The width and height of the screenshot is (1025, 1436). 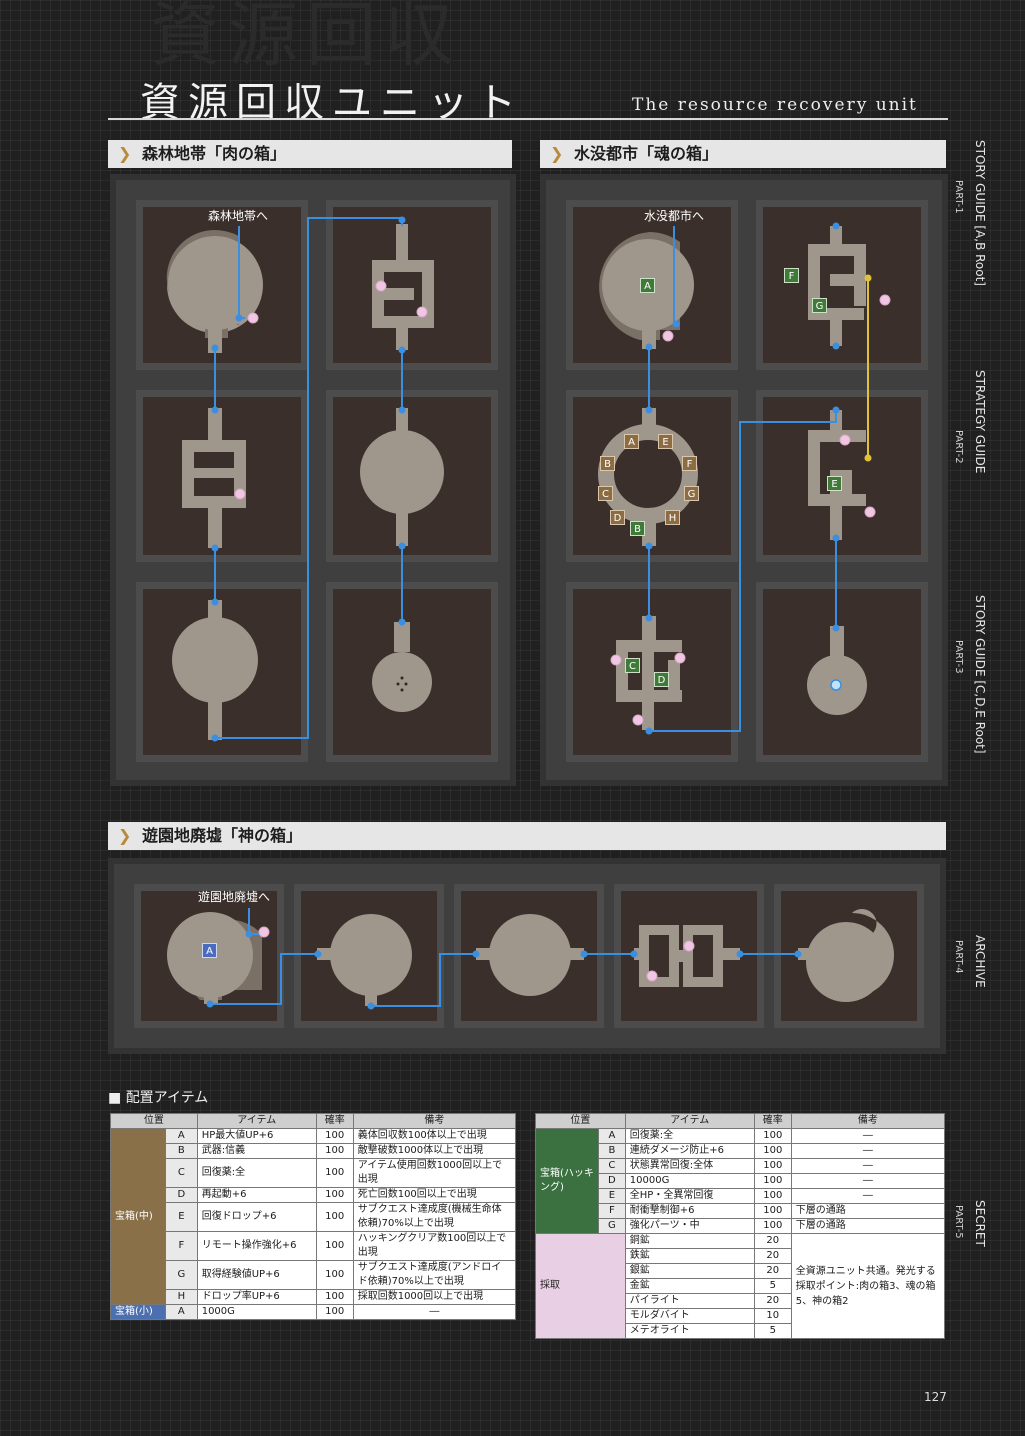 What do you see at coordinates (689, 1301) in the screenshot?
I see `row-item: パイライト` at bounding box center [689, 1301].